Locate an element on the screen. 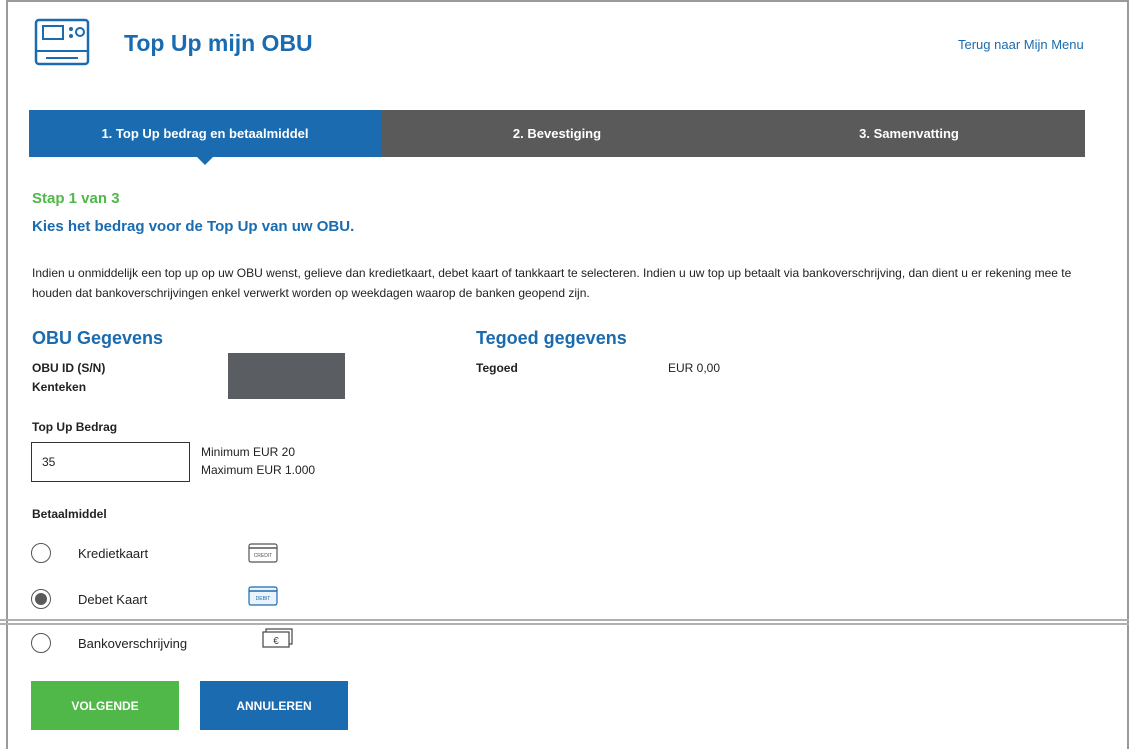 Image resolution: width=1129 pixels, height=749 pixels. payment-option-label: Kredietkaart is located at coordinates (113, 553).